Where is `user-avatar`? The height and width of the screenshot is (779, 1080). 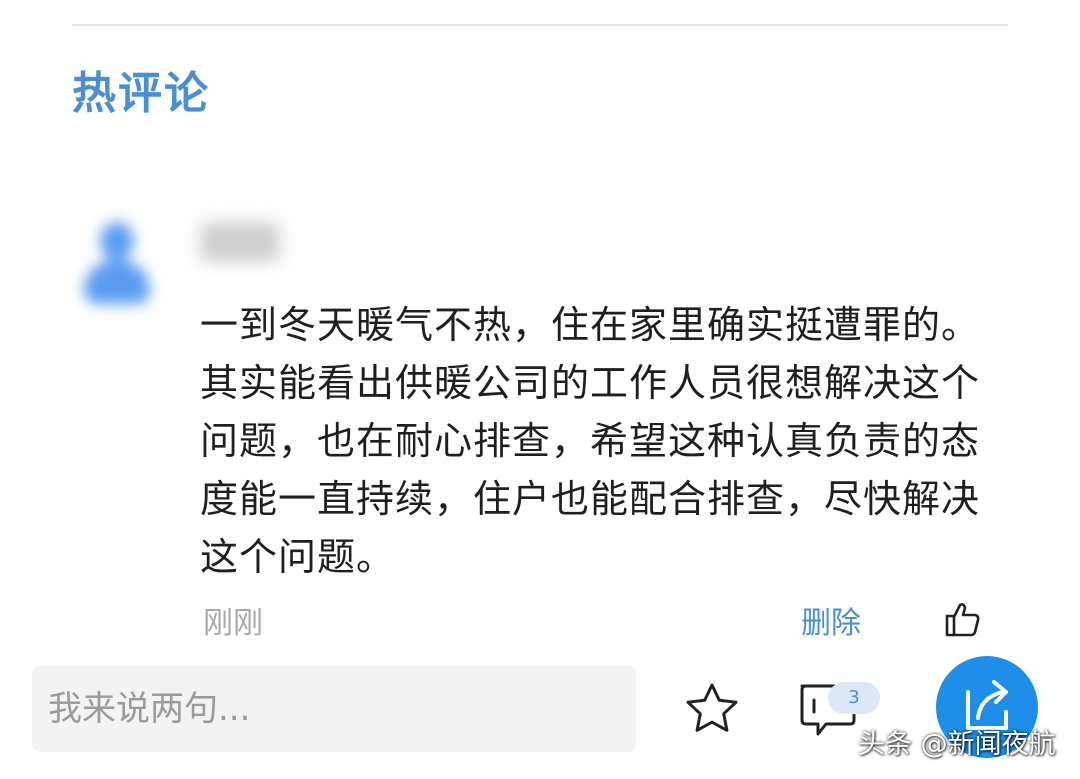
user-avatar is located at coordinates (116, 260).